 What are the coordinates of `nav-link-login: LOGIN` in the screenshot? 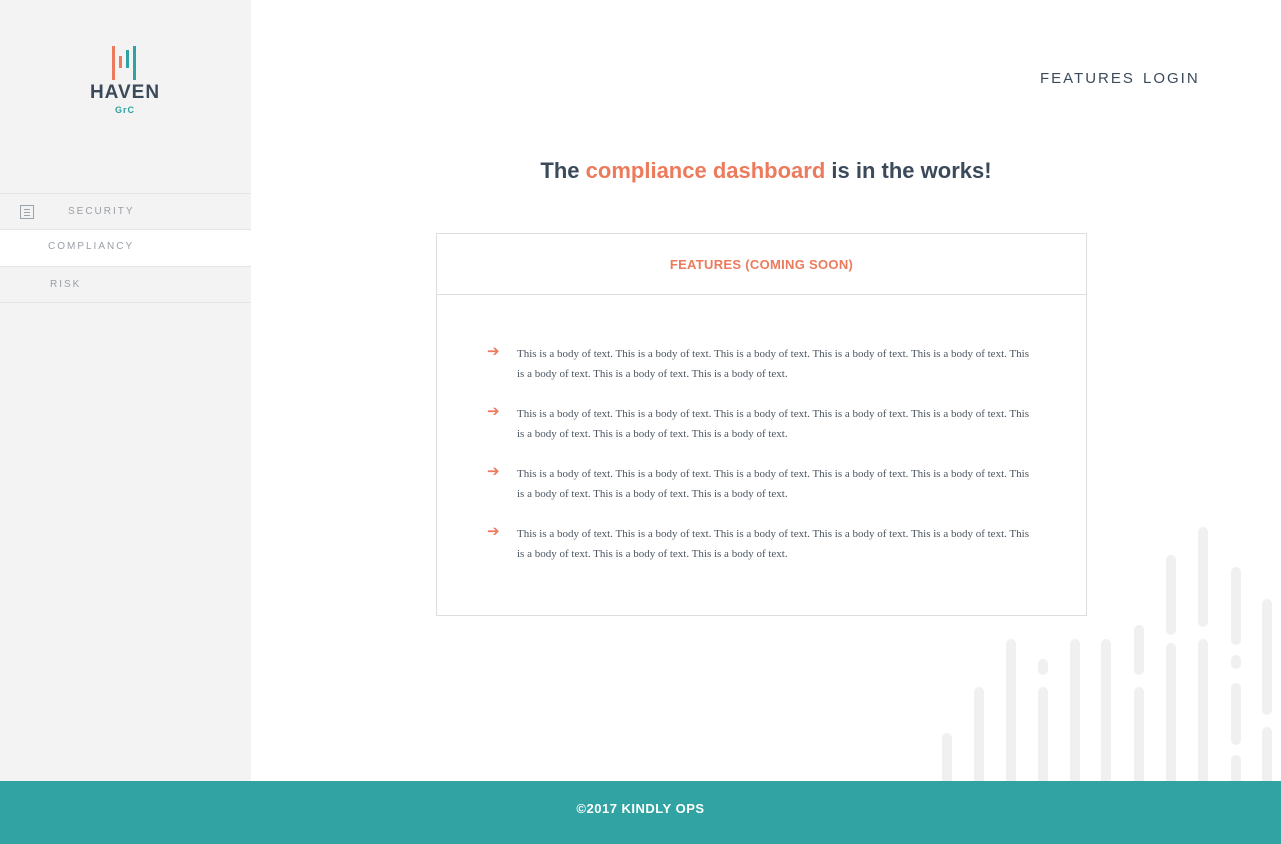 It's located at (1171, 78).